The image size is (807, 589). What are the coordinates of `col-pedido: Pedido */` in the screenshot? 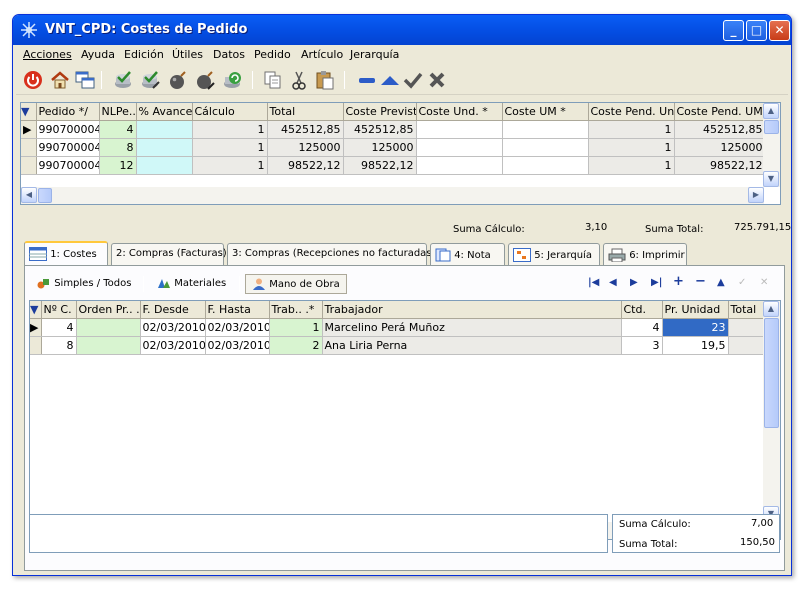 It's located at (68, 112).